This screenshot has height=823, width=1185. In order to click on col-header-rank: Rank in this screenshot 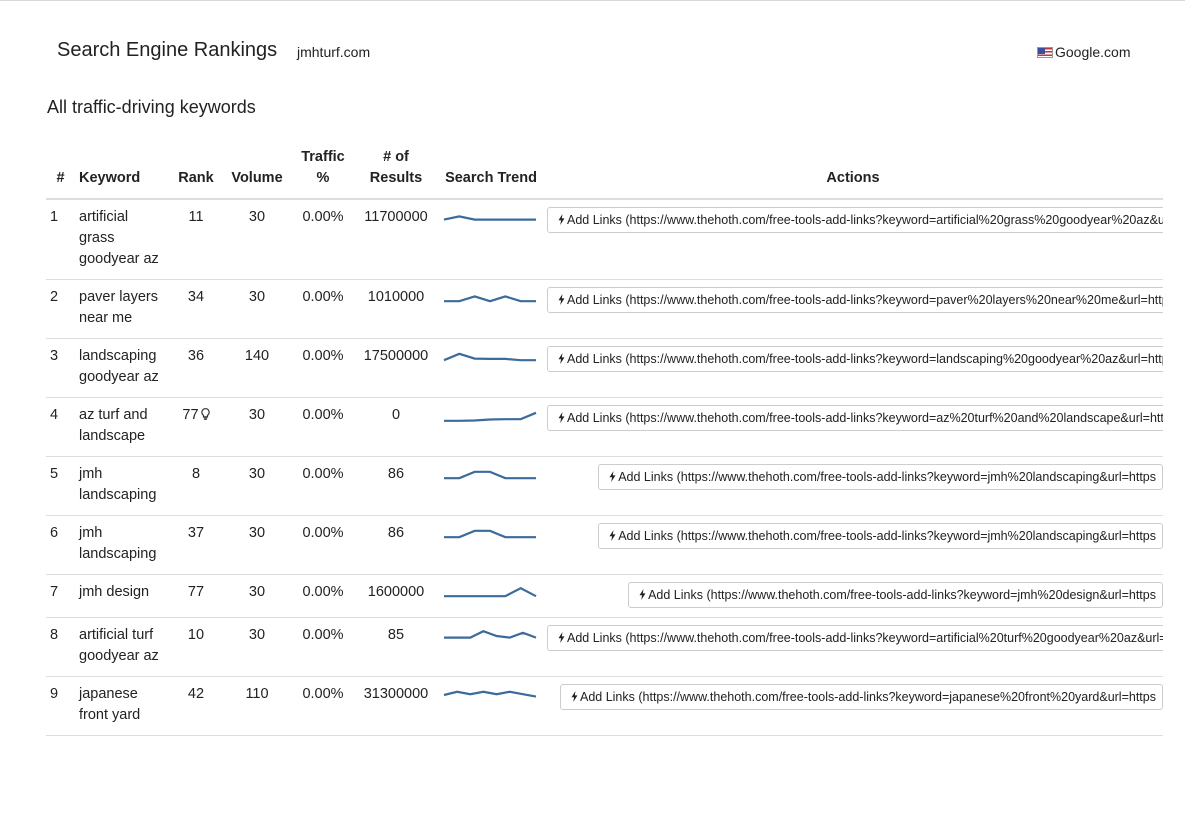, I will do `click(196, 169)`.